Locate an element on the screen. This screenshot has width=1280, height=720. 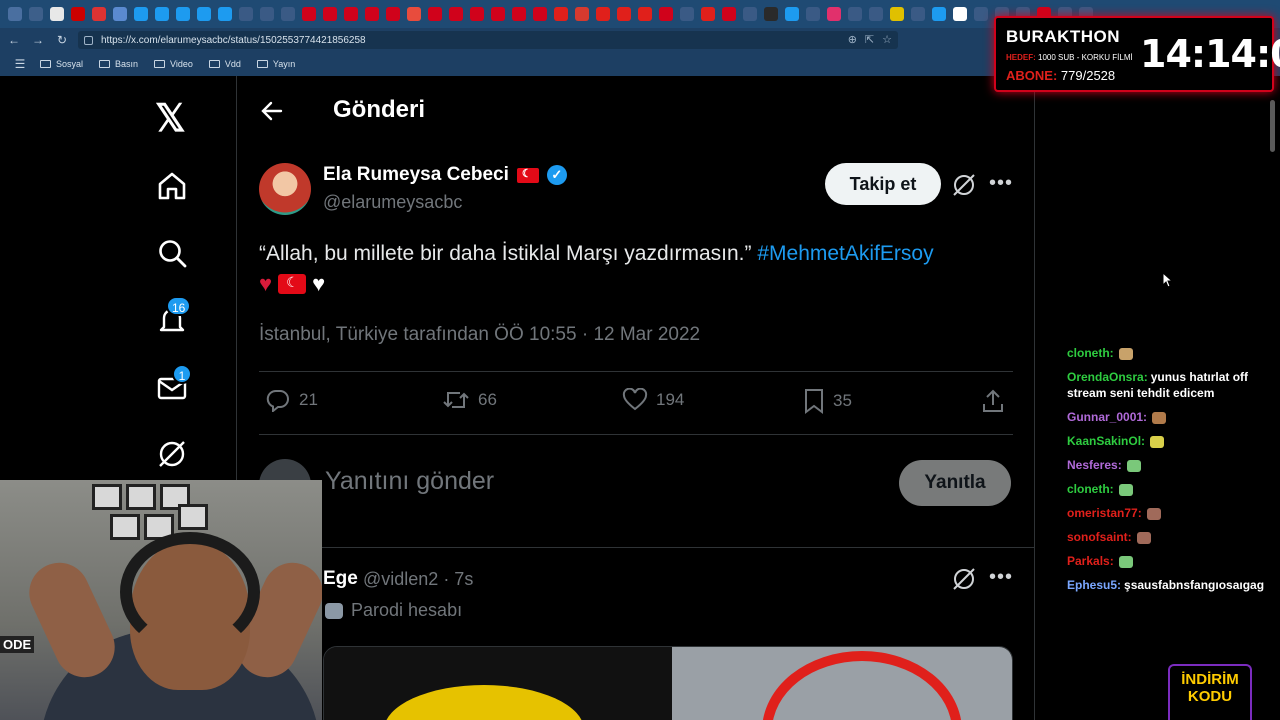
back-arrow-icon is located at coordinates (272, 113).